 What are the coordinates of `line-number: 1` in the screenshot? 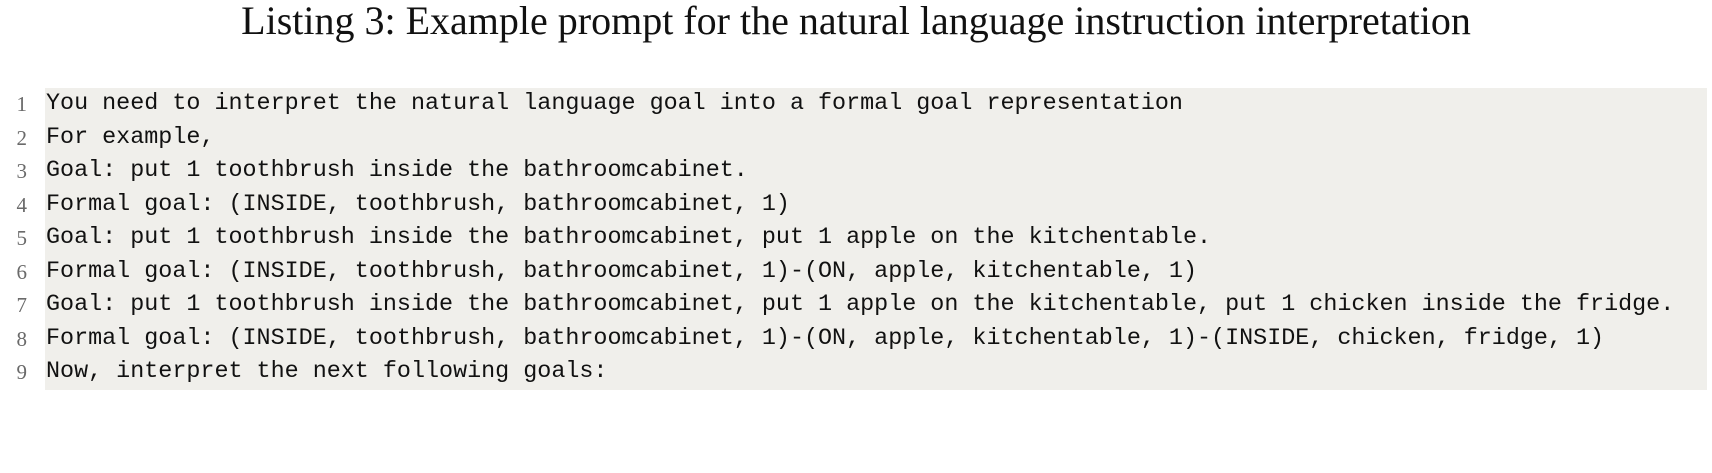 It's located at (22, 104).